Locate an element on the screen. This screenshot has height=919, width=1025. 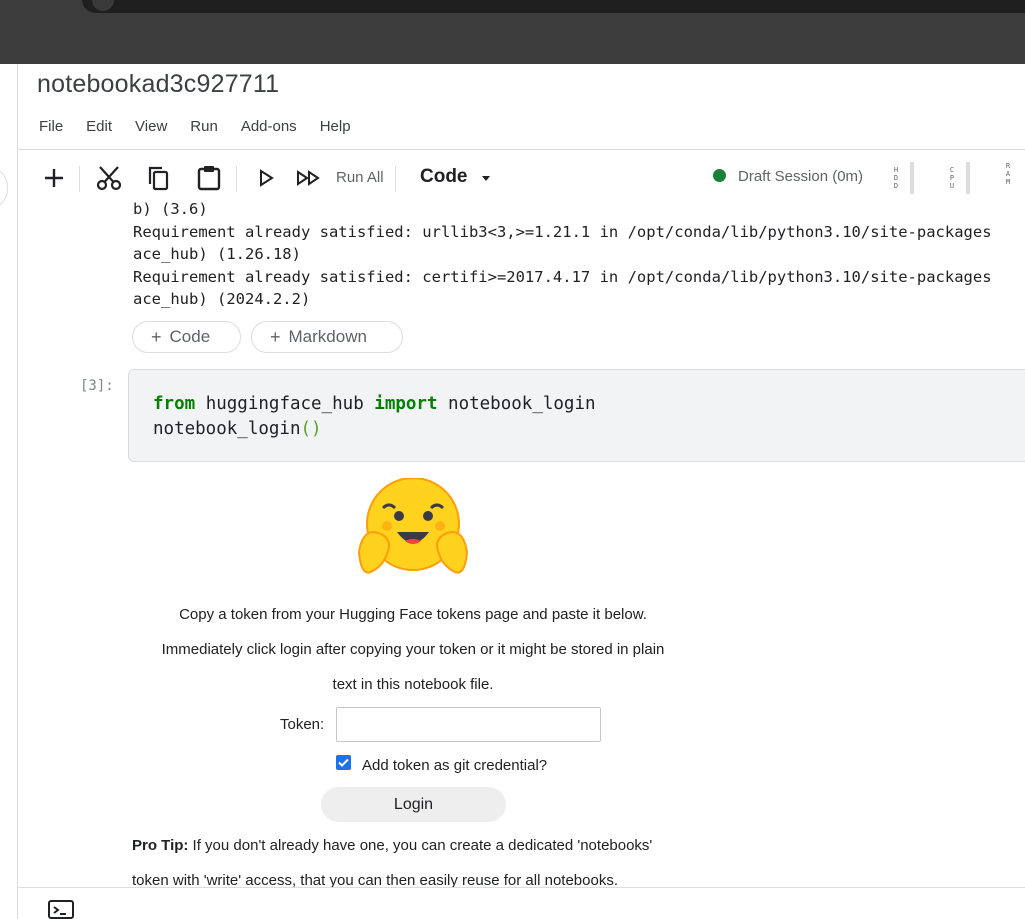
output-line: ace_hub) (2024.2.2) is located at coordinates (222, 299).